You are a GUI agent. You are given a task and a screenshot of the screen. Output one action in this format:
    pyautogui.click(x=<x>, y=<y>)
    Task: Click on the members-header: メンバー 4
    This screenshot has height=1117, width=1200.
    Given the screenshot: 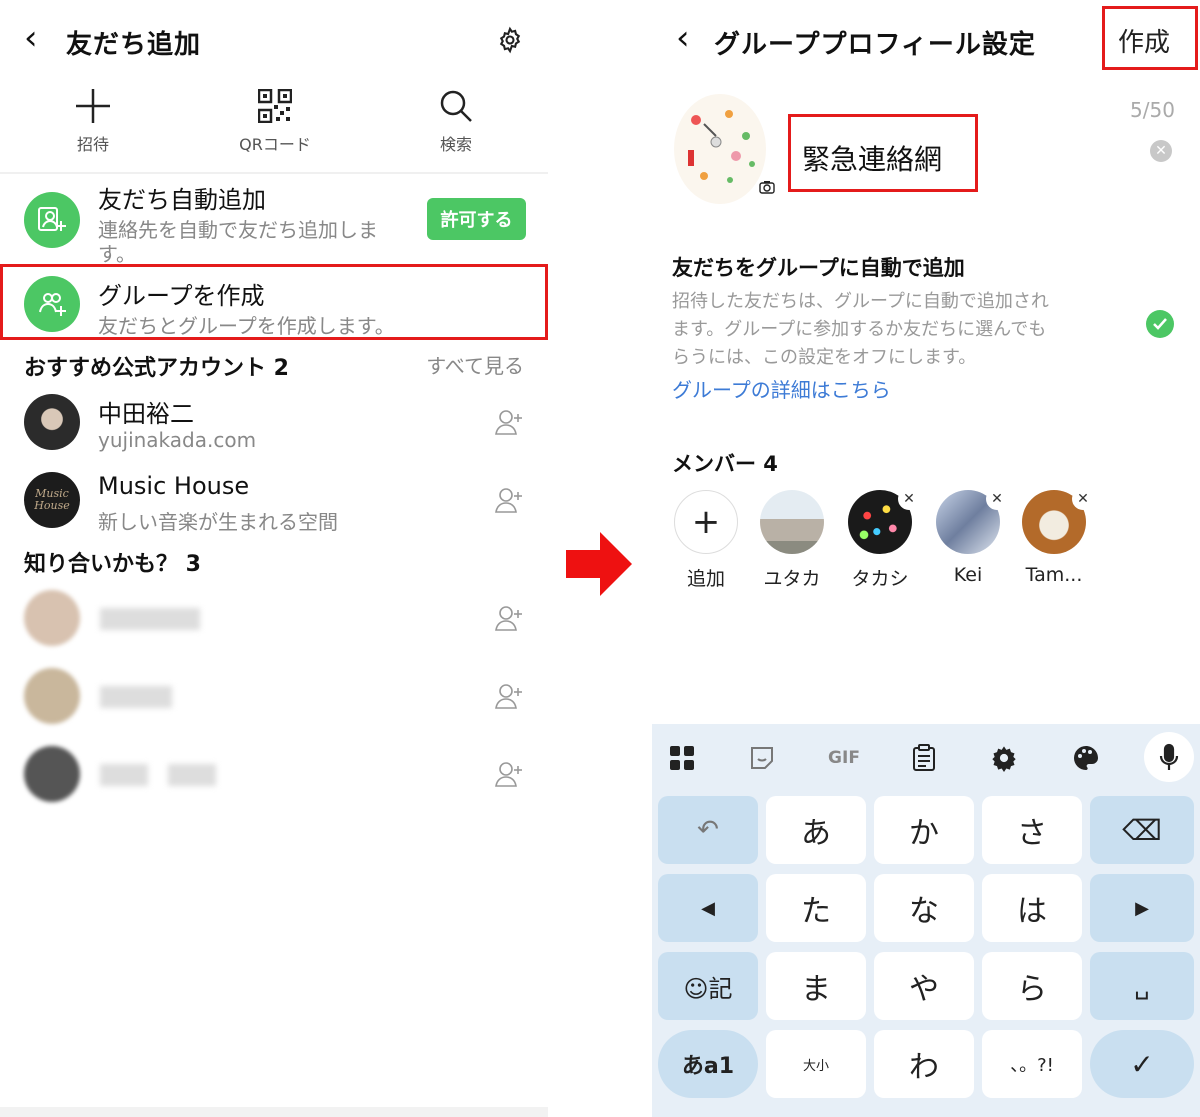 What is the action you would take?
    pyautogui.click(x=725, y=464)
    